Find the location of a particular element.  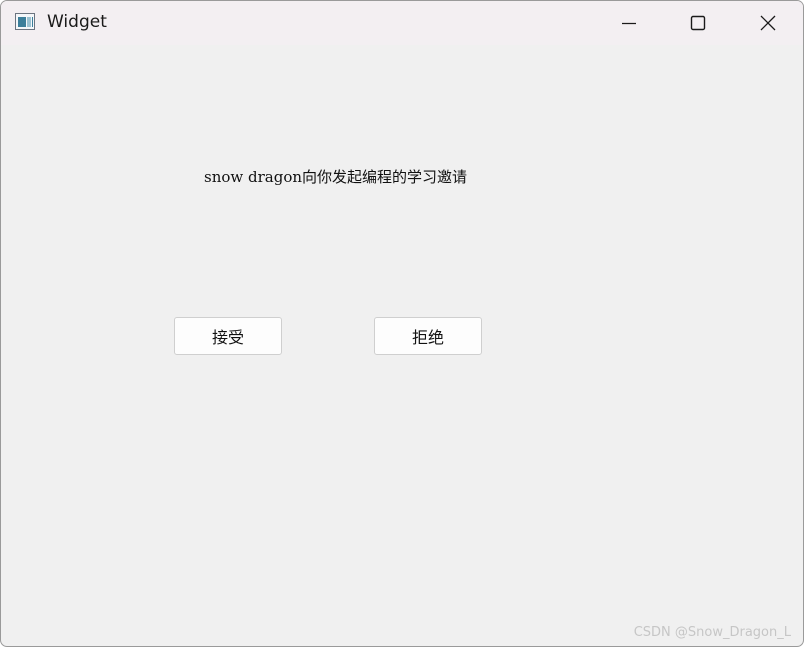

minimize-icon is located at coordinates (629, 23).